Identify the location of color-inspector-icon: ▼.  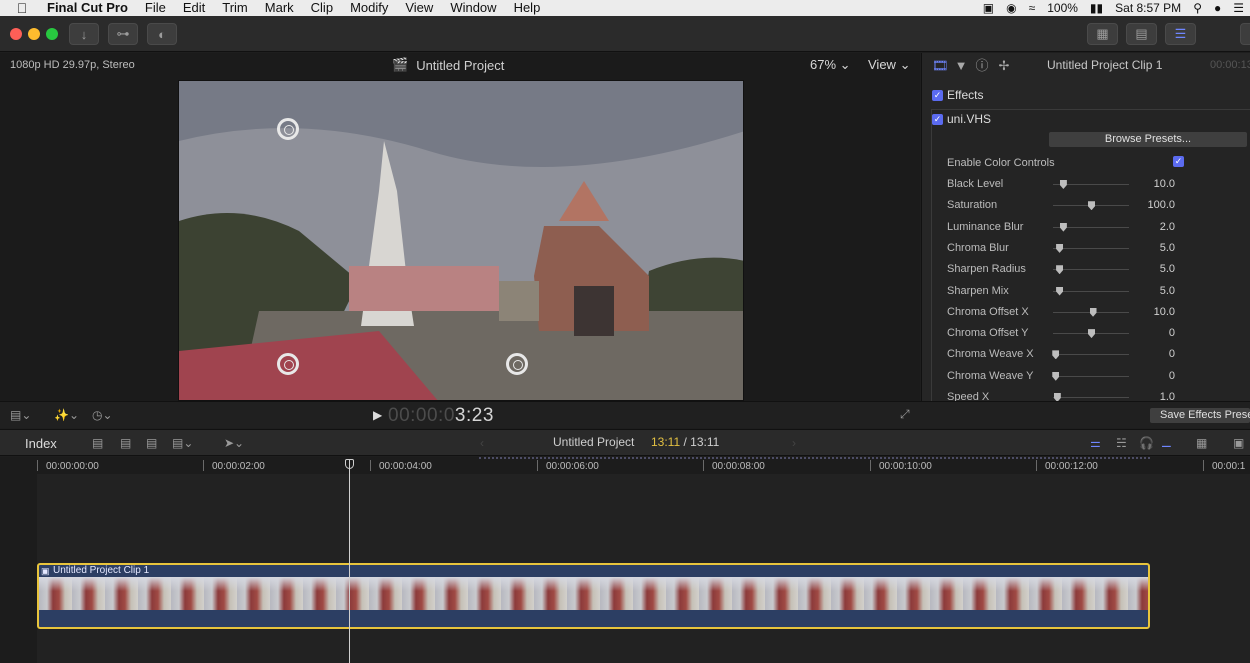
(961, 66).